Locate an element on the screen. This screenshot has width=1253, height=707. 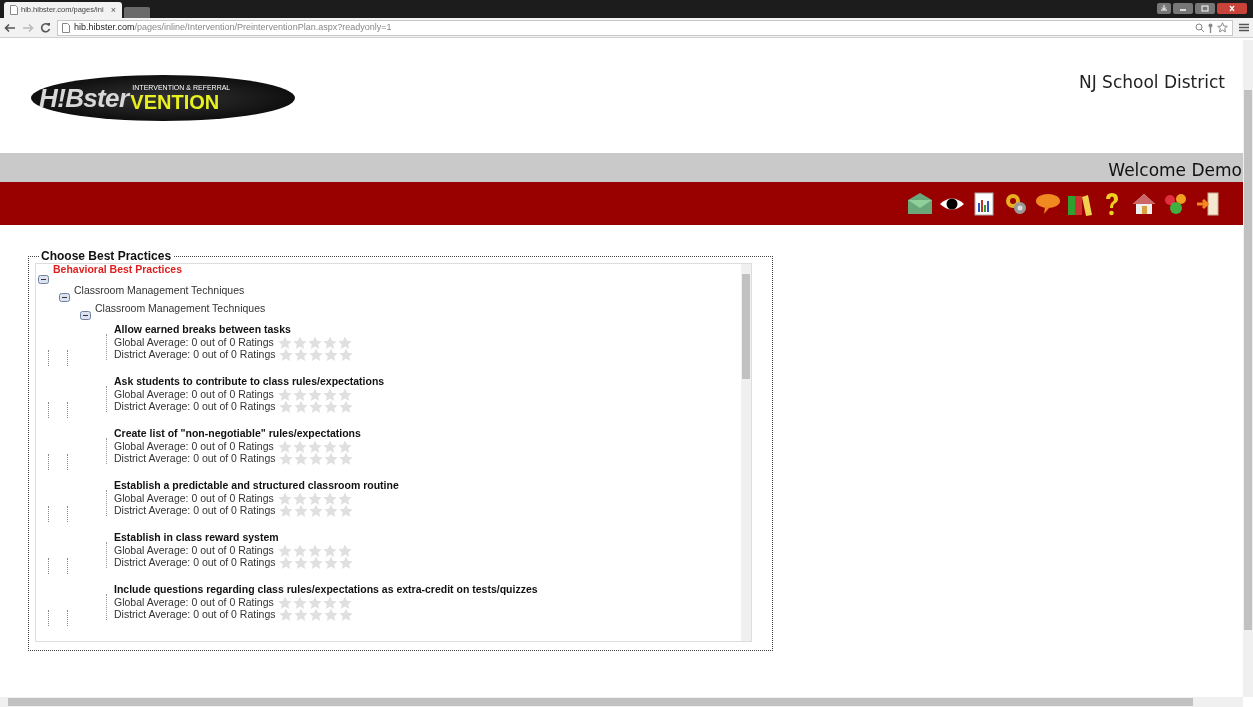
envelope-icon is located at coordinates (920, 203).